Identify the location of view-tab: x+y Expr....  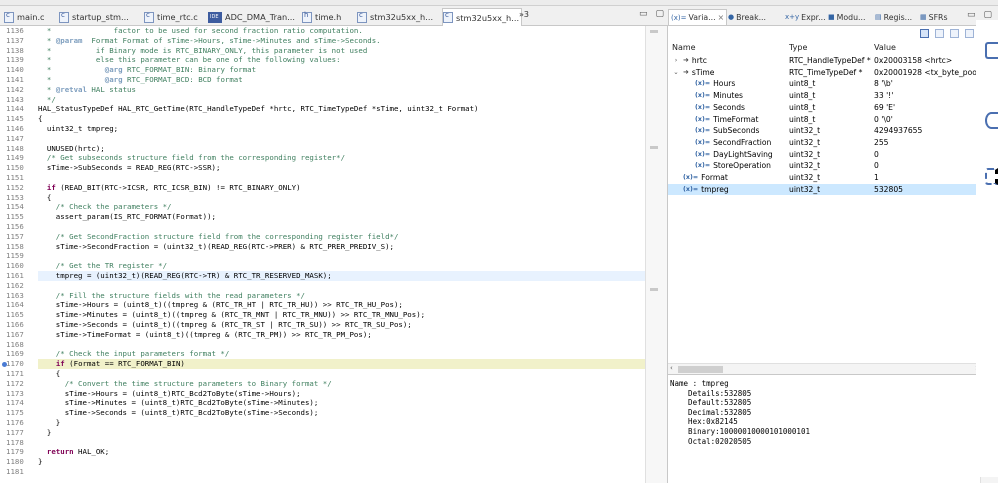
(805, 17).